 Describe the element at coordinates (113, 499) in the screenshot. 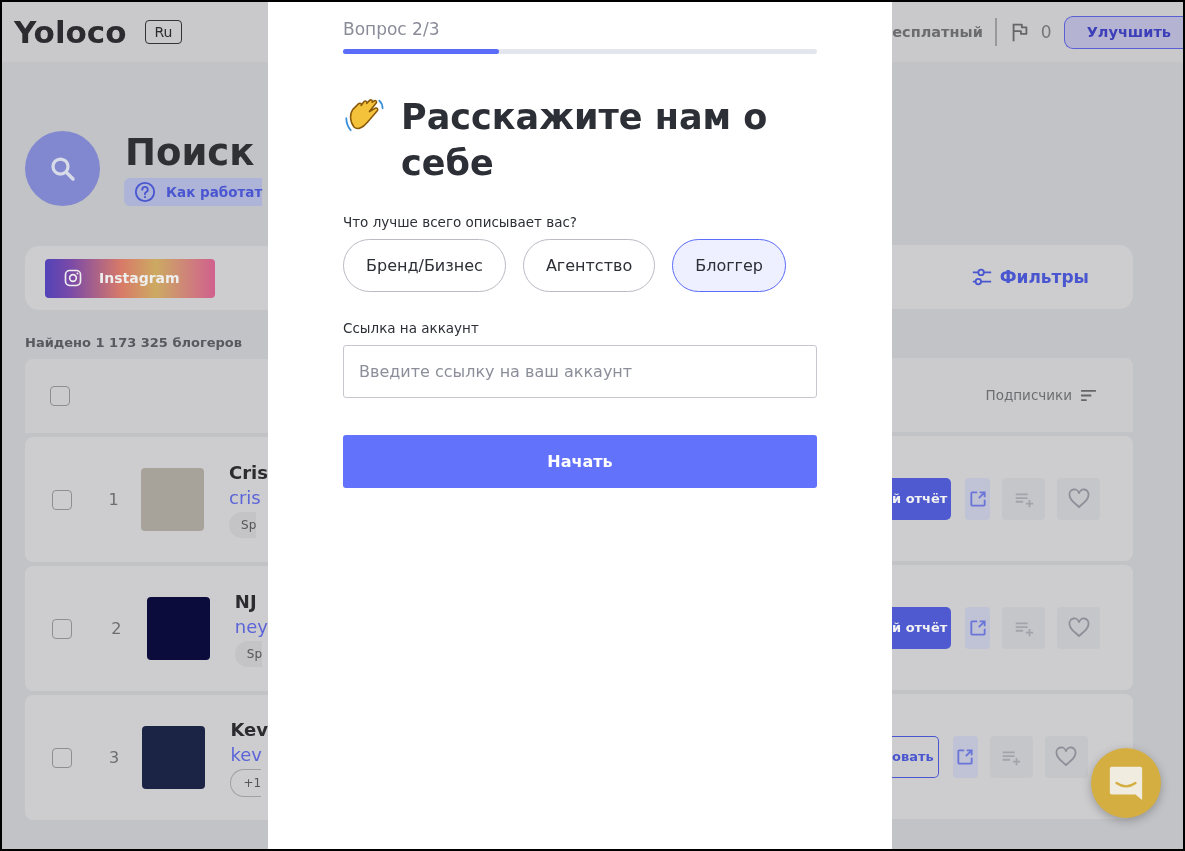

I see `row-number: 1` at that location.